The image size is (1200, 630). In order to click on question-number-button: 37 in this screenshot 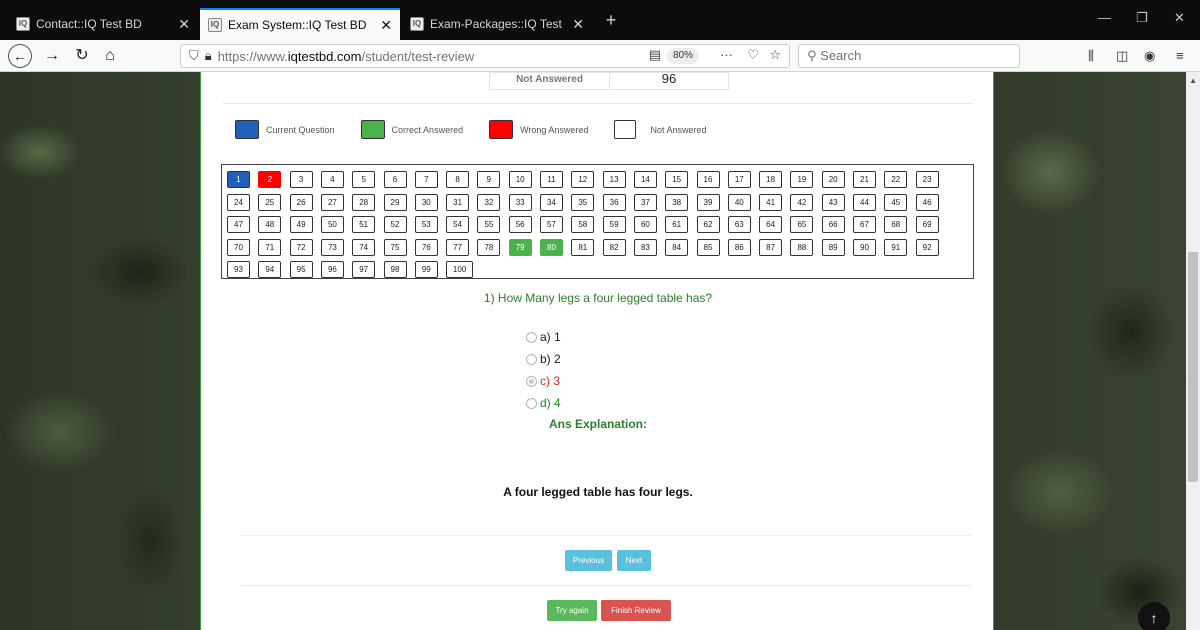, I will do `click(645, 202)`.